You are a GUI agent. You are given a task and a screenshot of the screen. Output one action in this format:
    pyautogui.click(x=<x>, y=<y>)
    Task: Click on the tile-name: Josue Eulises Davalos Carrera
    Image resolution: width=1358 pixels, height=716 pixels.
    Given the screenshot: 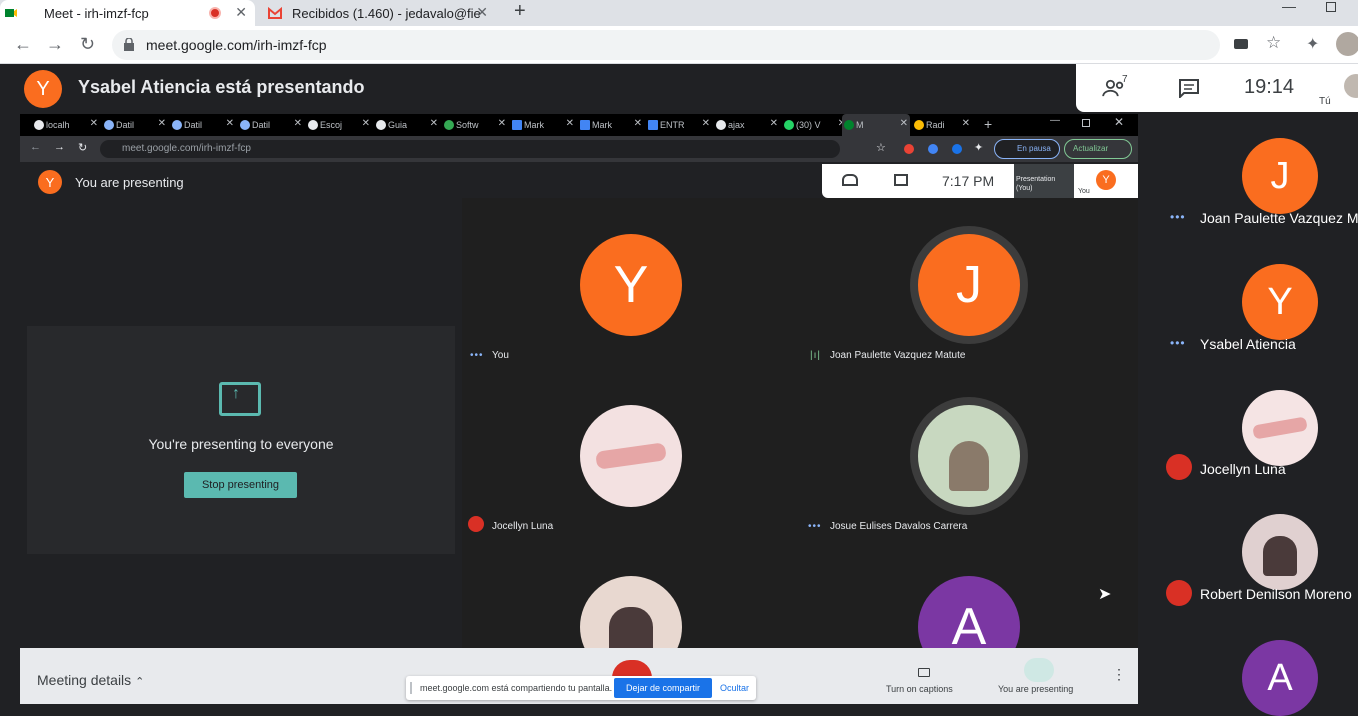 What is the action you would take?
    pyautogui.click(x=899, y=526)
    